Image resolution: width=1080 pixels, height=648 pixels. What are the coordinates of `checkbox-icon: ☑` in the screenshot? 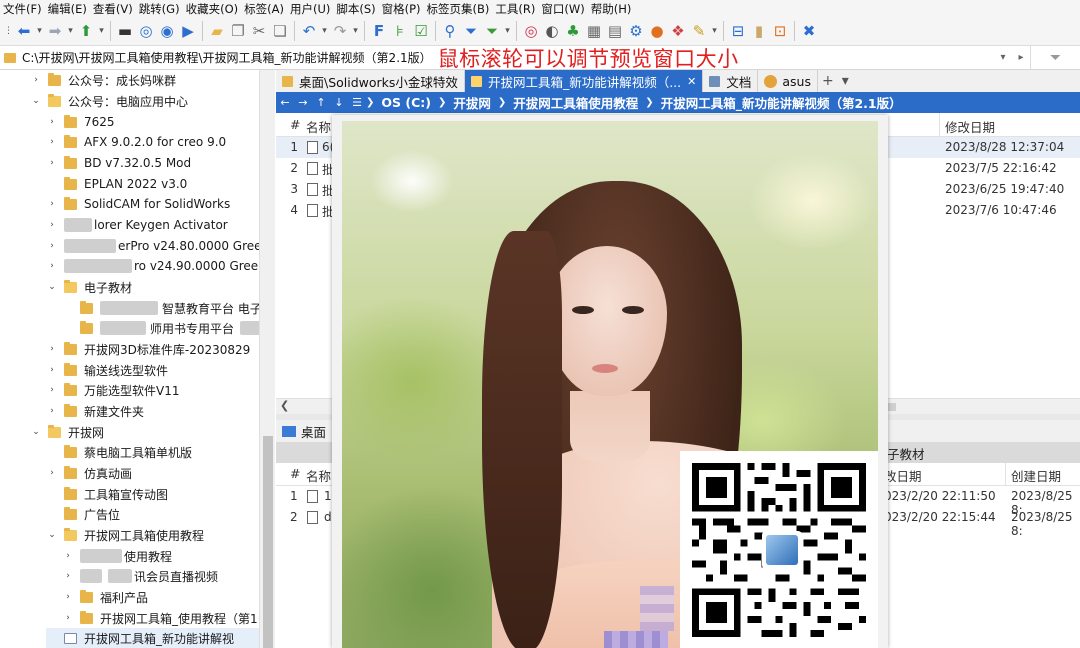 It's located at (421, 31).